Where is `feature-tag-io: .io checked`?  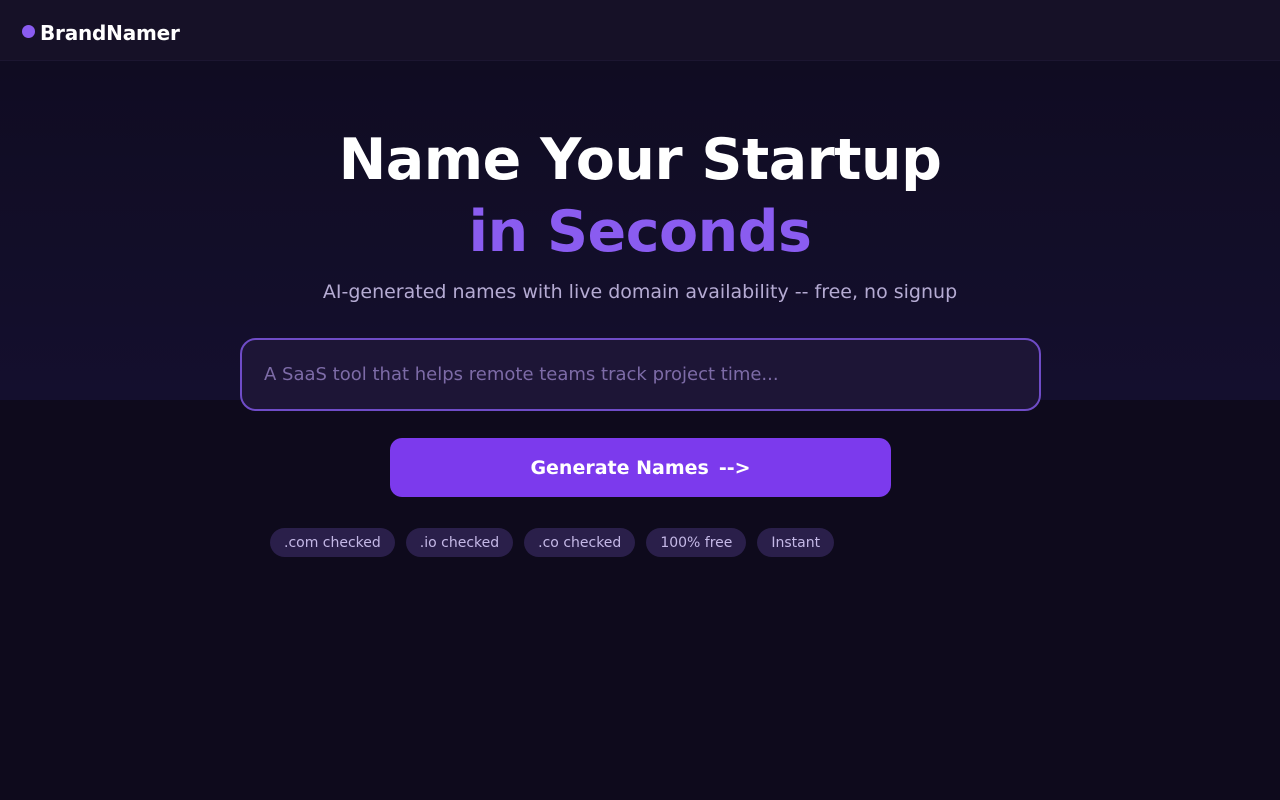 feature-tag-io: .io checked is located at coordinates (459, 542).